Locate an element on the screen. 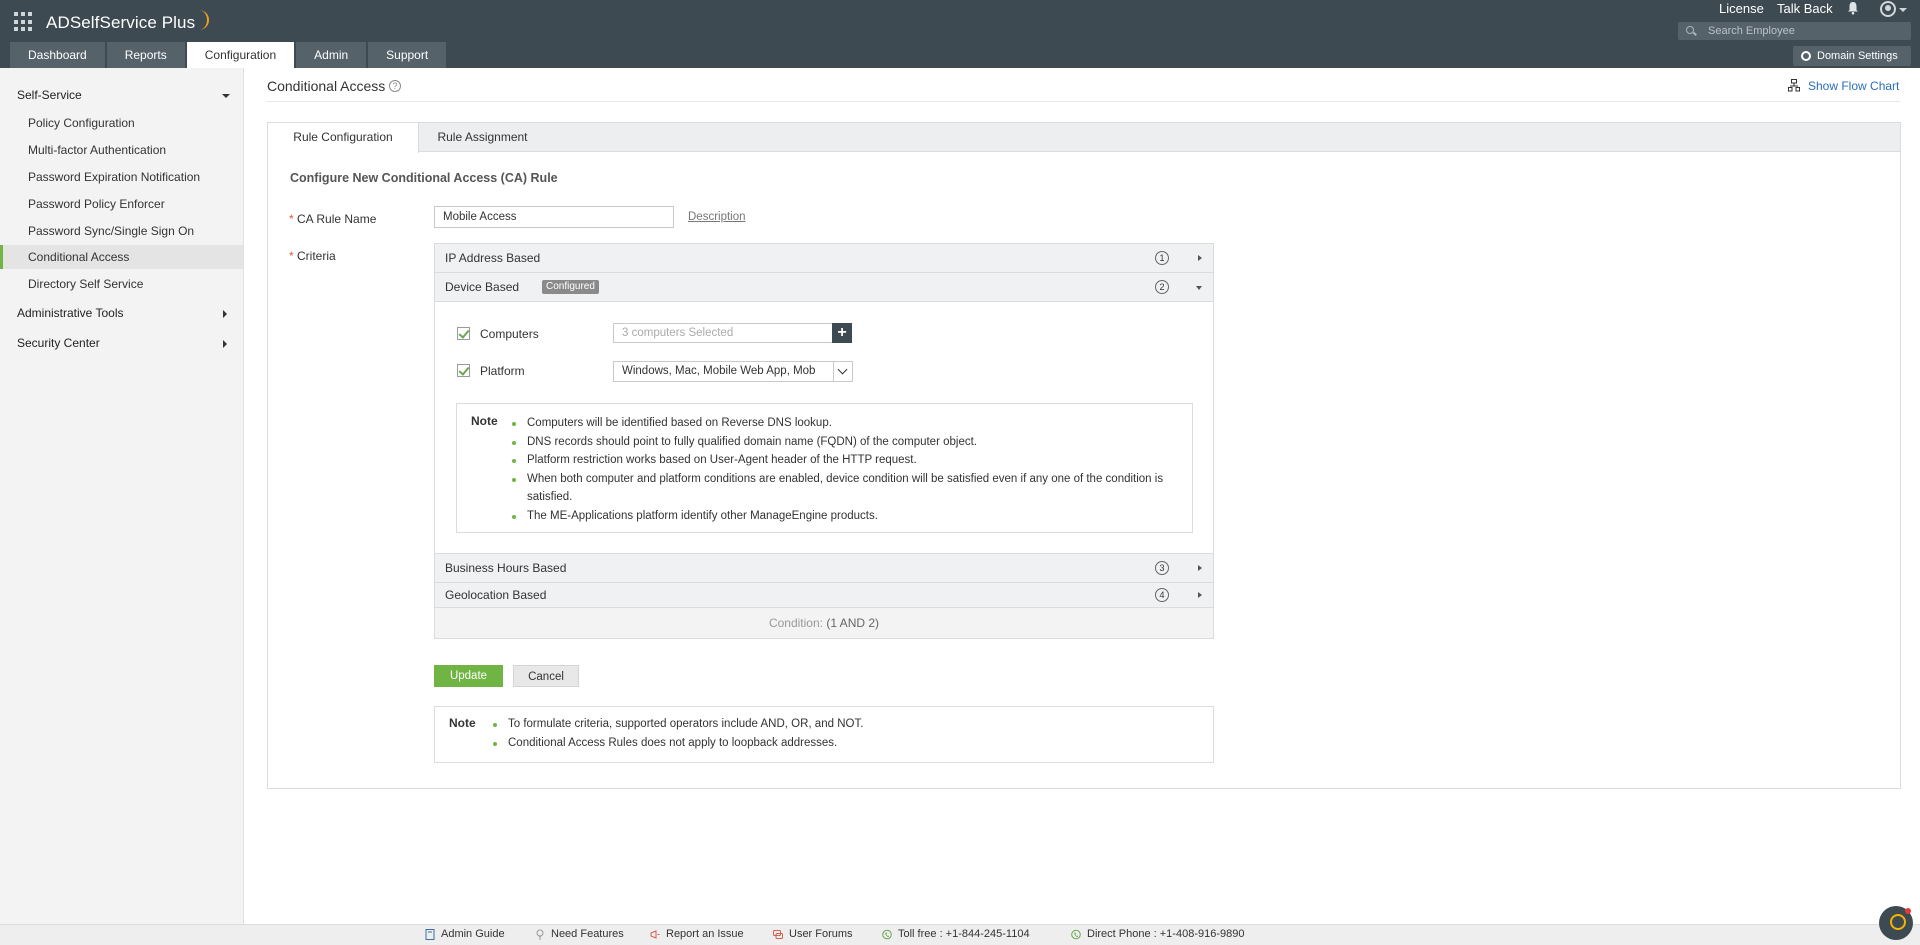  search-icon is located at coordinates (1690, 30).